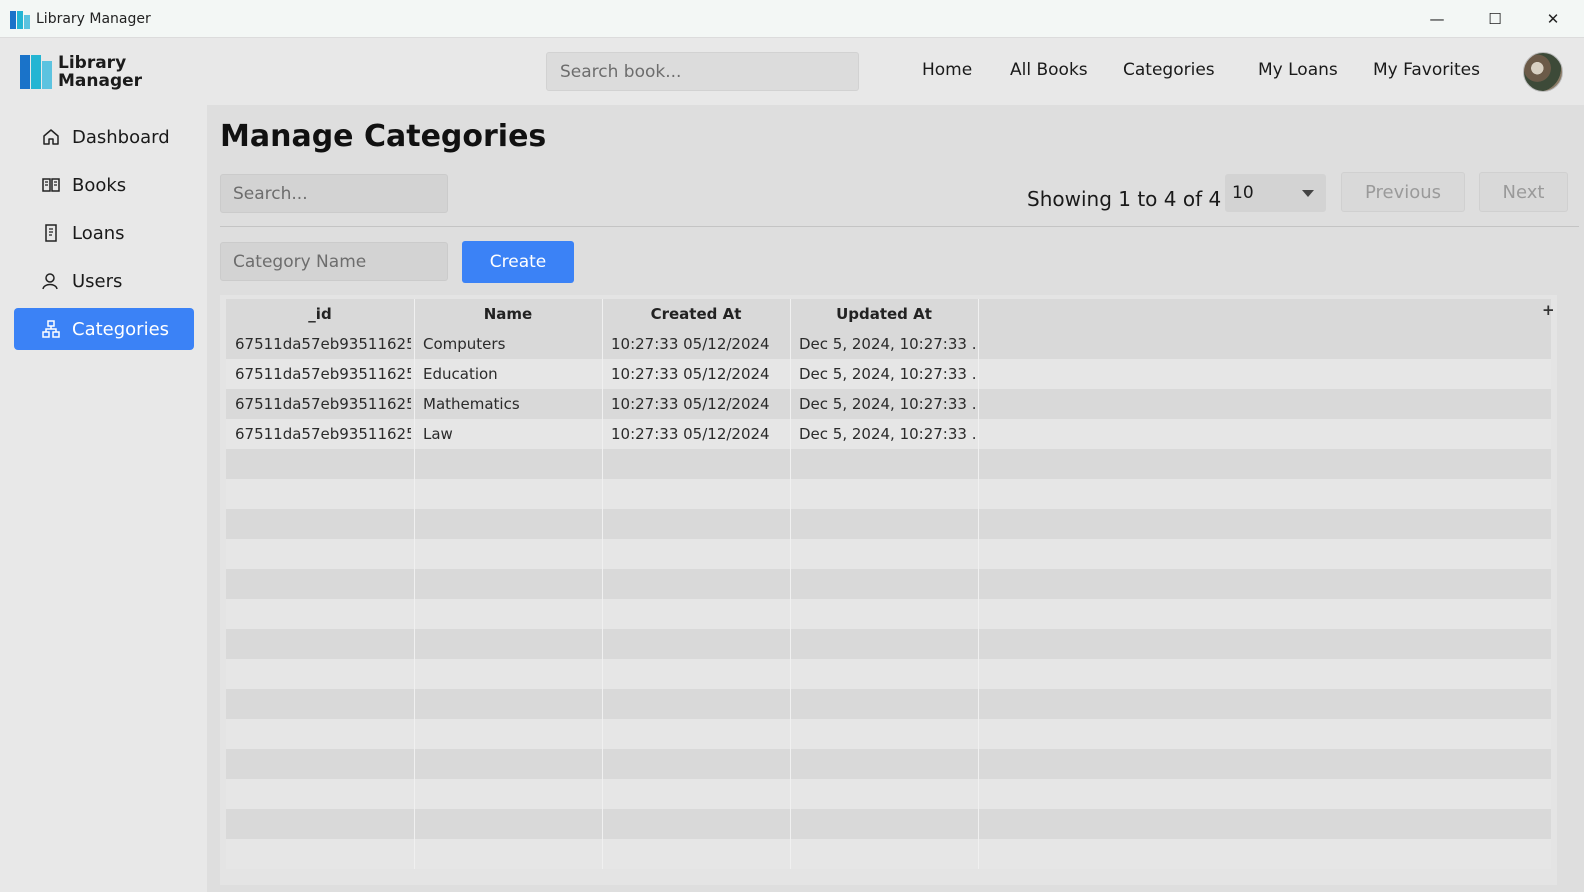  Describe the element at coordinates (1426, 70) in the screenshot. I see `nav-my-favorites: My Favorites` at that location.